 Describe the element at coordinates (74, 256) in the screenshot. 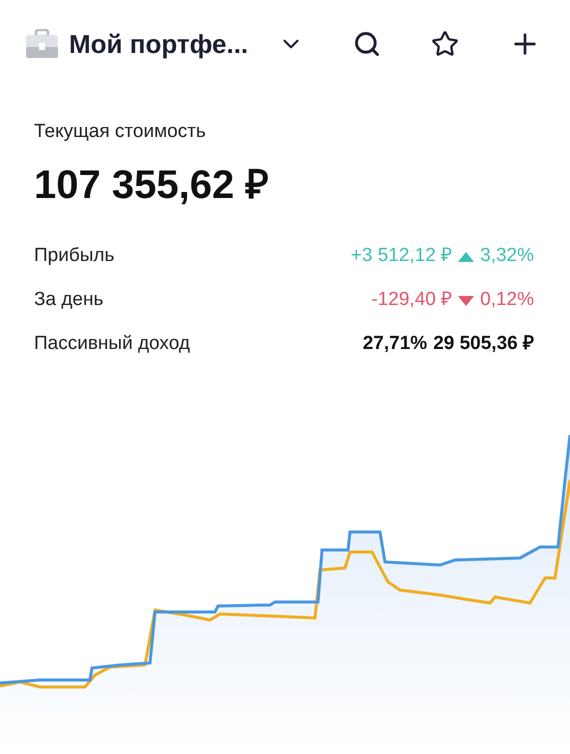

I see `stat-label: Прибыль` at that location.